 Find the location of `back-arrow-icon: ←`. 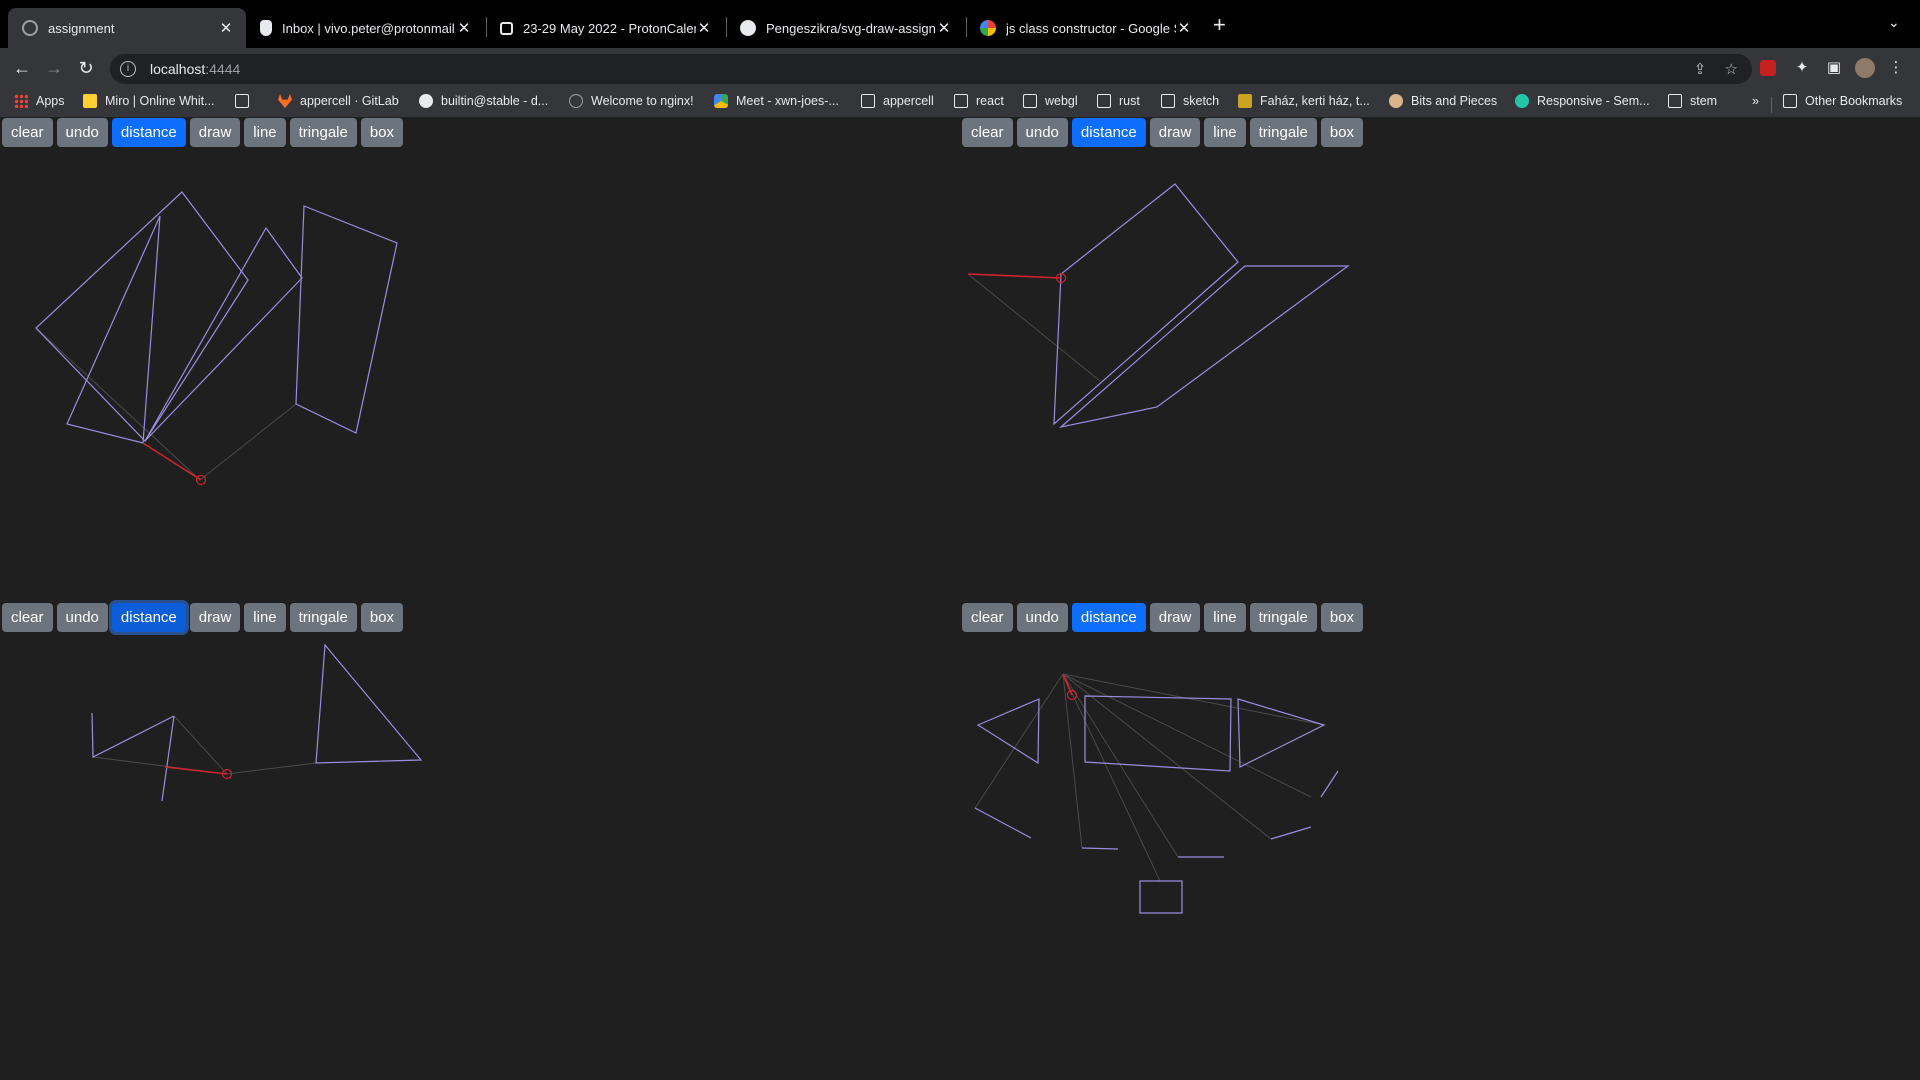

back-arrow-icon: ← is located at coordinates (22, 68).